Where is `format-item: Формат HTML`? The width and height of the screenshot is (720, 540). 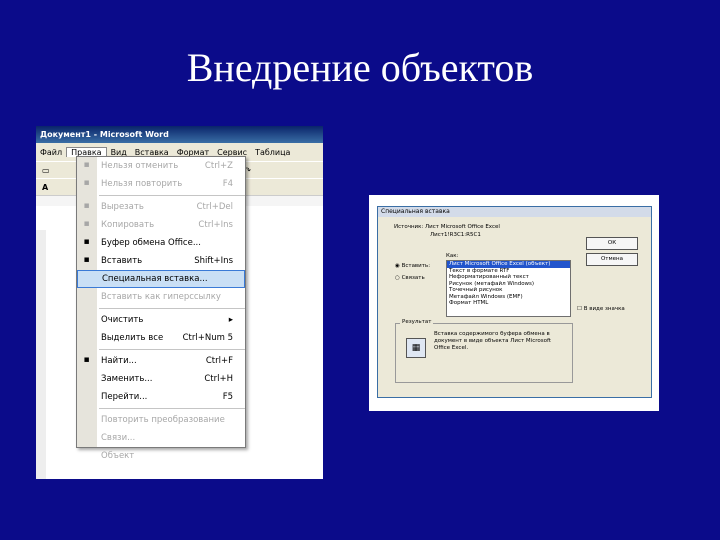 format-item: Формат HTML is located at coordinates (508, 303).